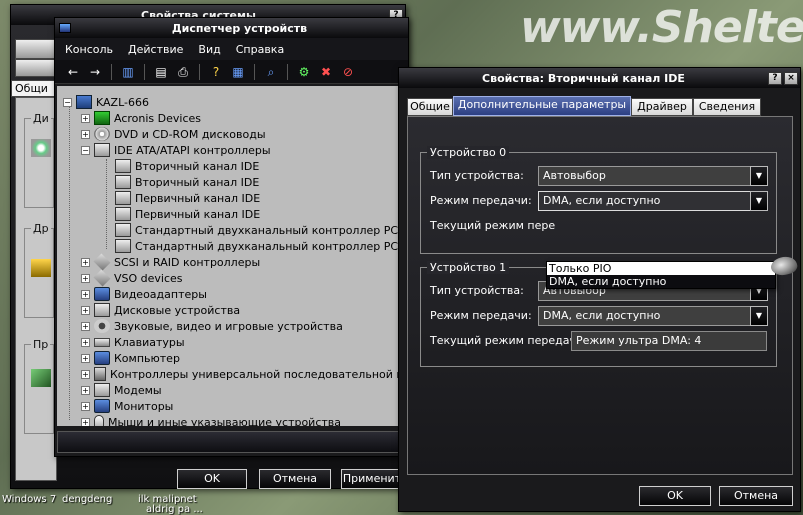 The height and width of the screenshot is (515, 803). Describe the element at coordinates (295, 479) in the screenshot. I see `sysprops-cancel-button: Отмена` at that location.